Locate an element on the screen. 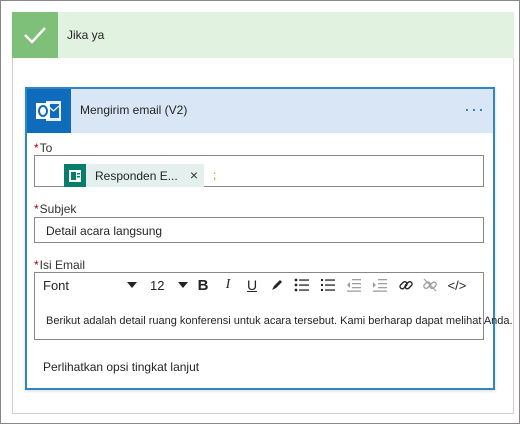 Image resolution: width=520 pixels, height=424 pixels. font-size-dropdown: 12 is located at coordinates (169, 285).